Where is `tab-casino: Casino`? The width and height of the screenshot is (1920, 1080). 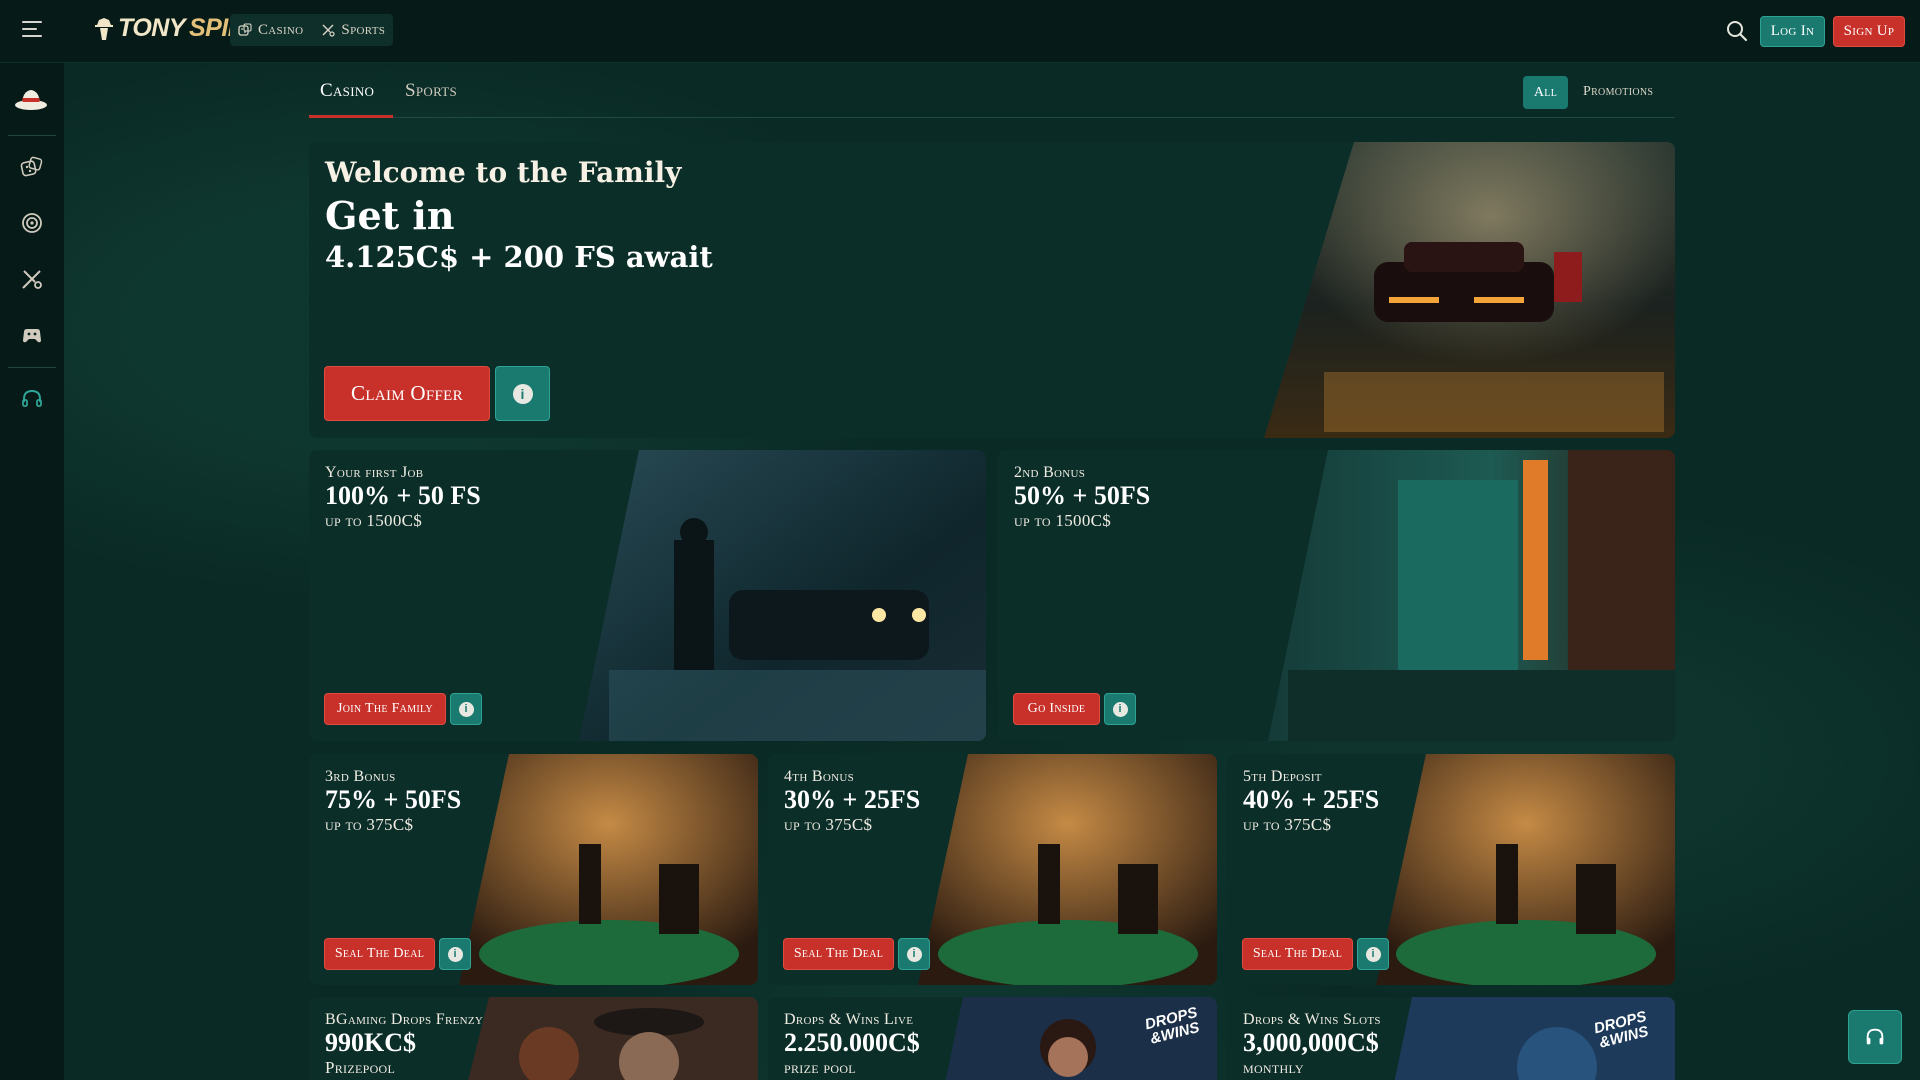 tab-casino: Casino is located at coordinates (347, 91).